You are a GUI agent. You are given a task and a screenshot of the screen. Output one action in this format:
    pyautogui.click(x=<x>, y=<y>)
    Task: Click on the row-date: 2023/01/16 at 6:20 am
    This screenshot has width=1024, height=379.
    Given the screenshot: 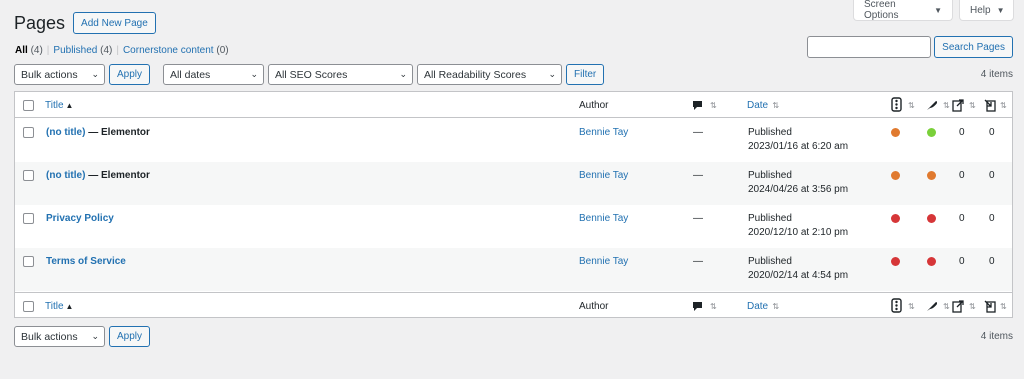 What is the action you would take?
    pyautogui.click(x=798, y=146)
    